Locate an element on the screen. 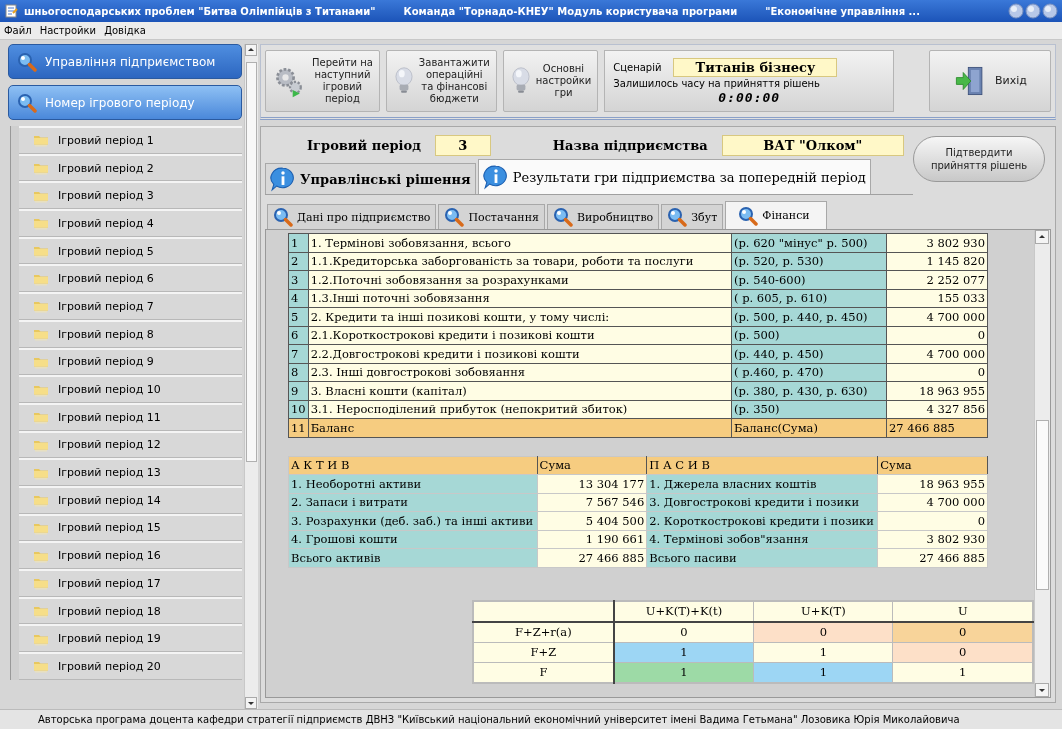  column-header: U+K(T)+K(t) is located at coordinates (683, 611).